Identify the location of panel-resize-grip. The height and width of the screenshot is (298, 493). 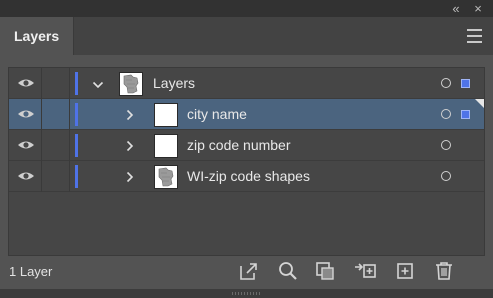
(246, 293).